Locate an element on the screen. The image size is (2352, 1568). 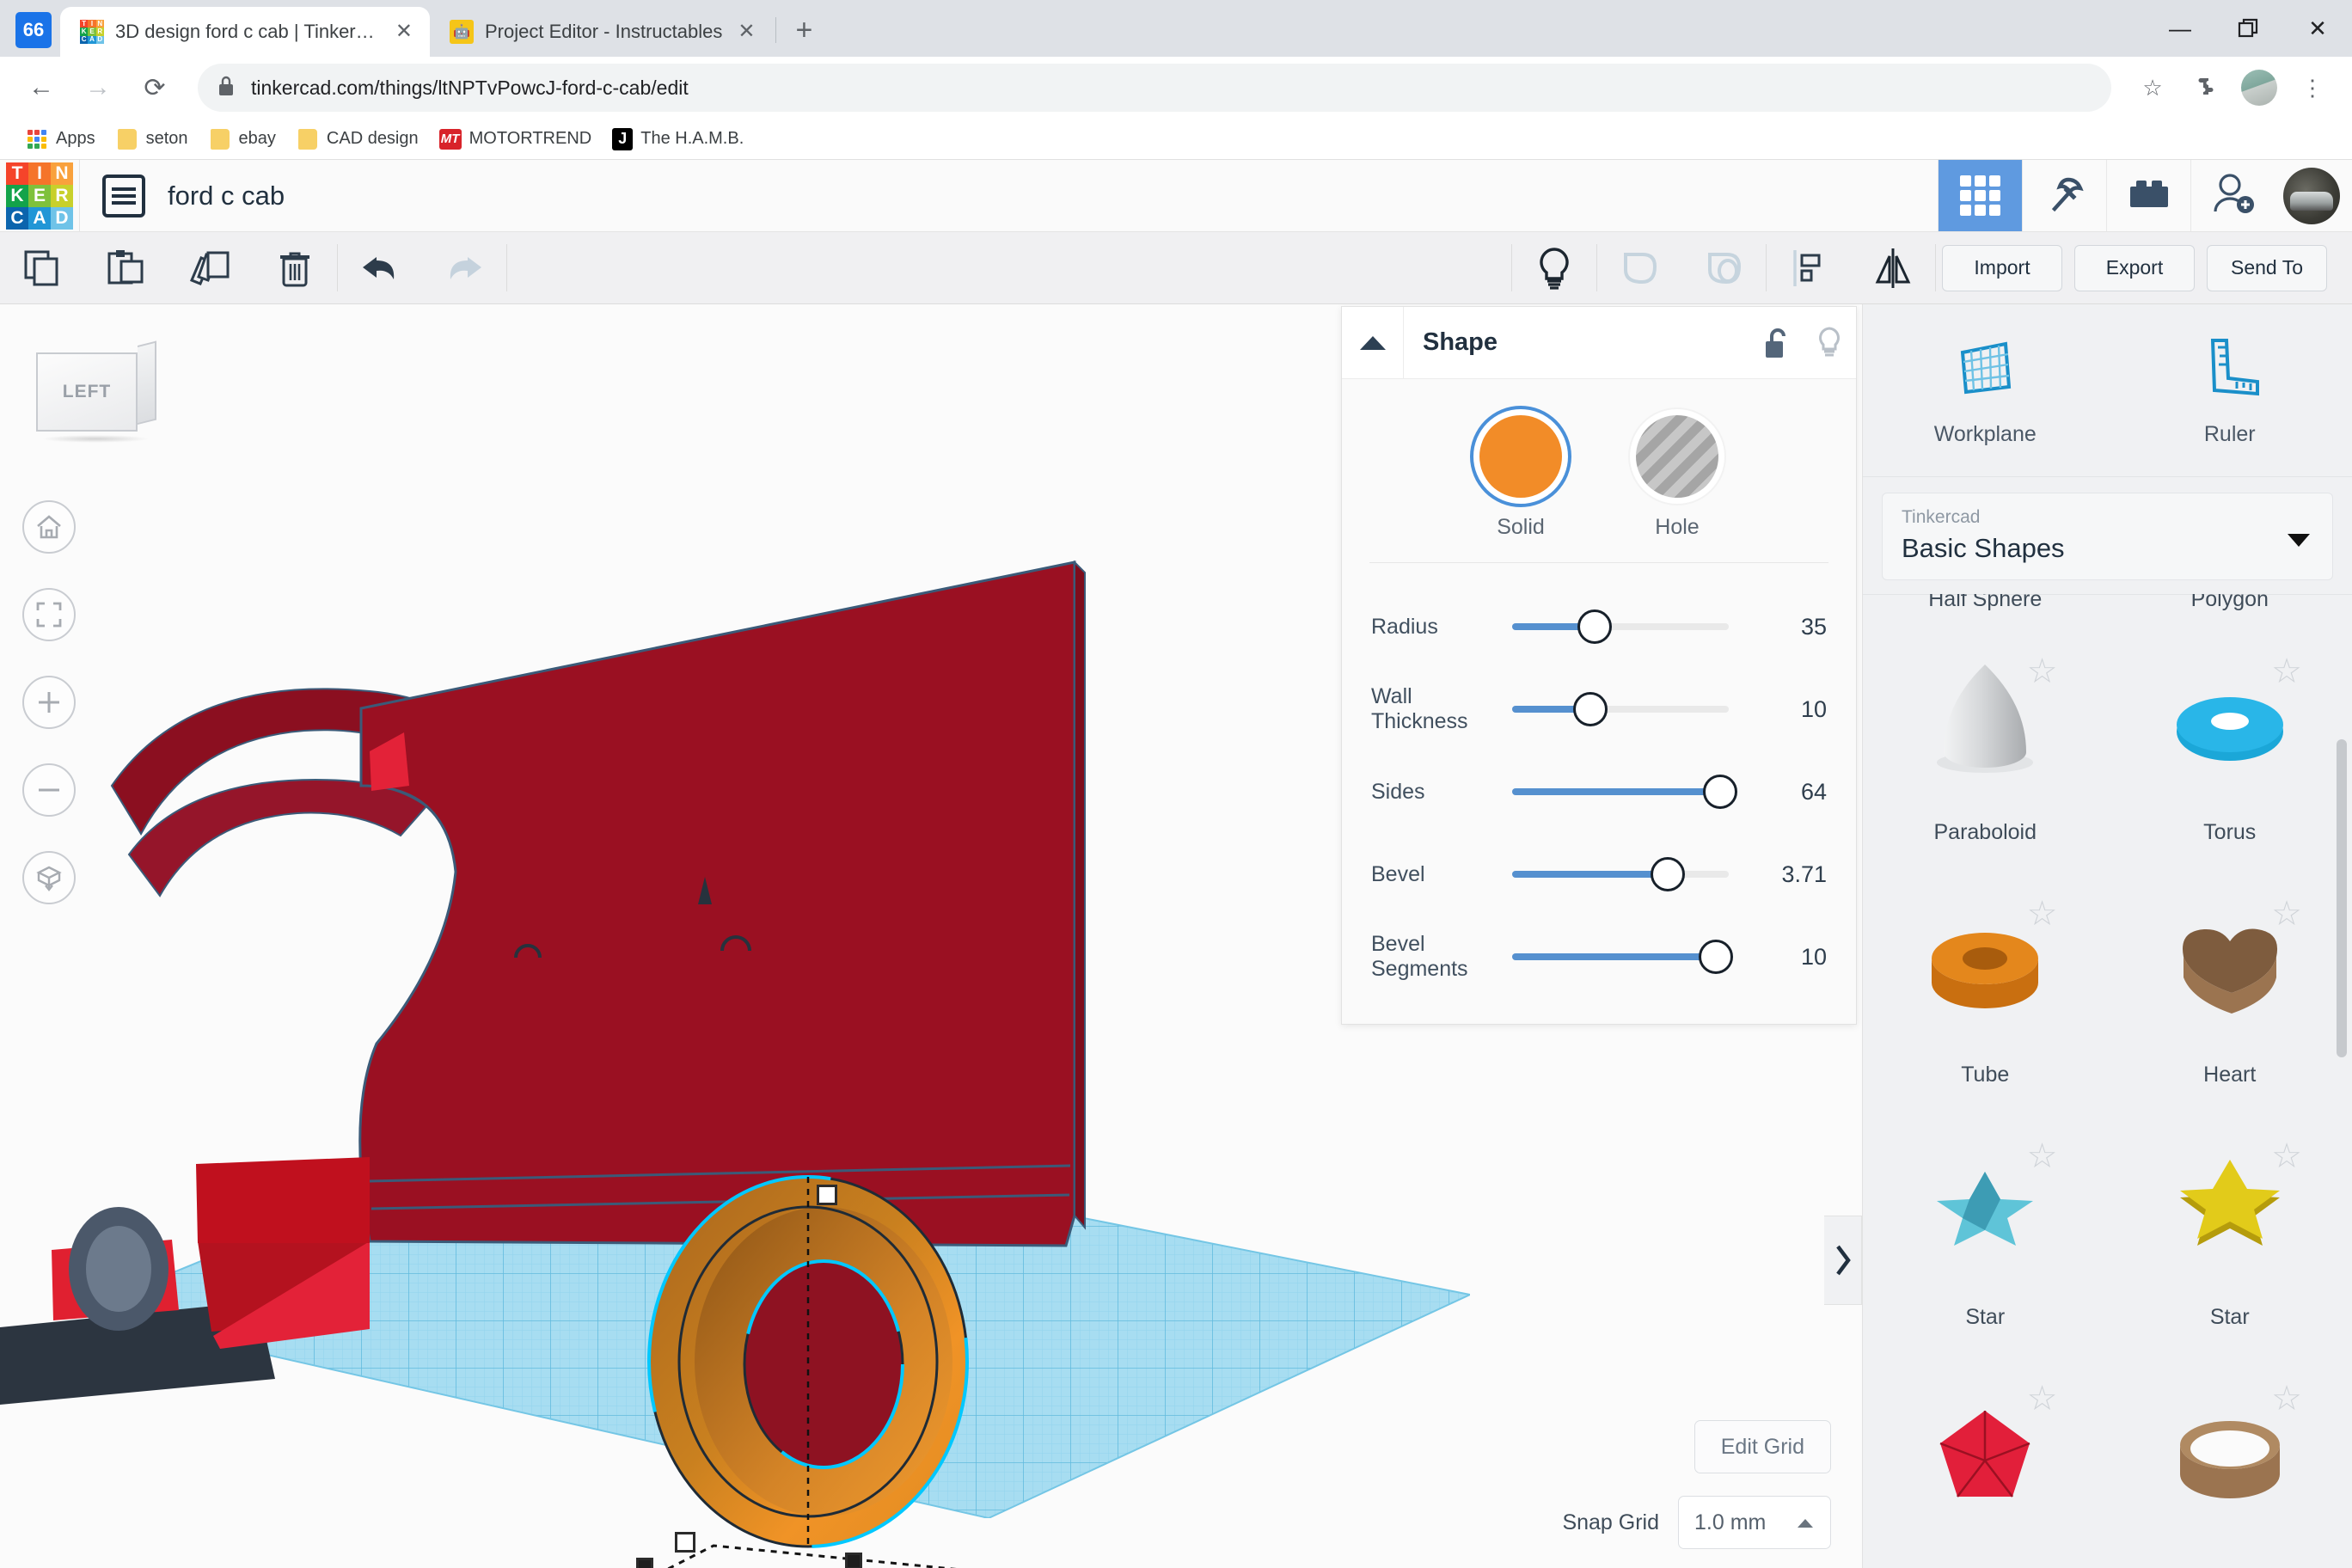
delete-button is located at coordinates (295, 267).